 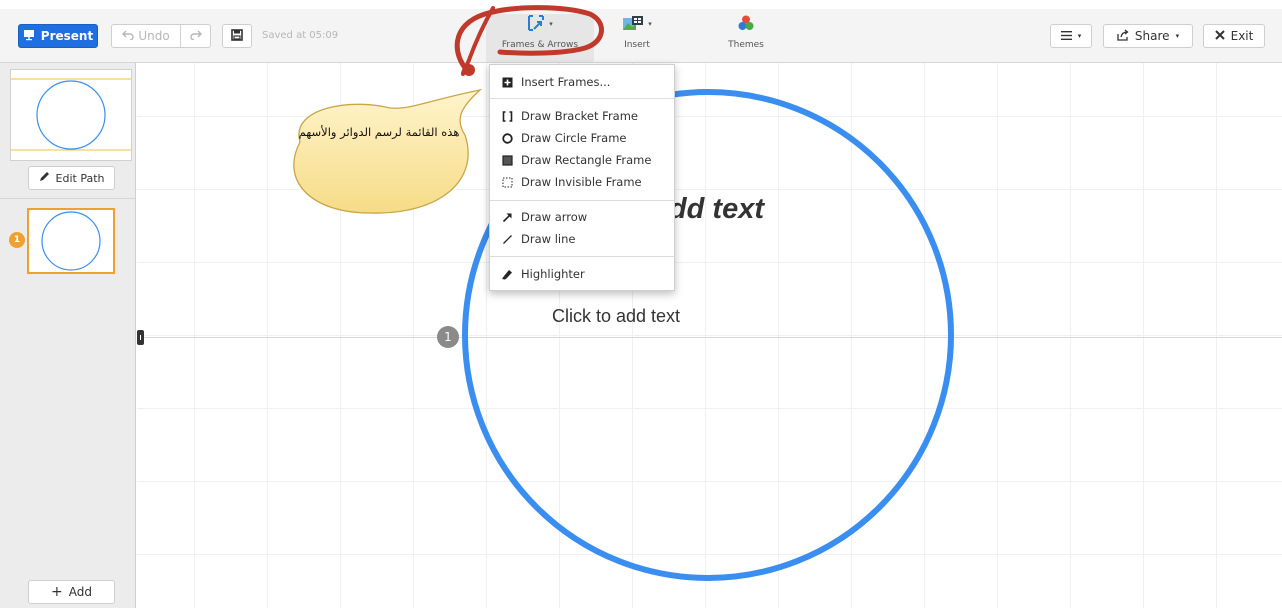 I want to click on menu-item-draw-bracket-frame: Draw Bracket Frame, so click(x=582, y=116).